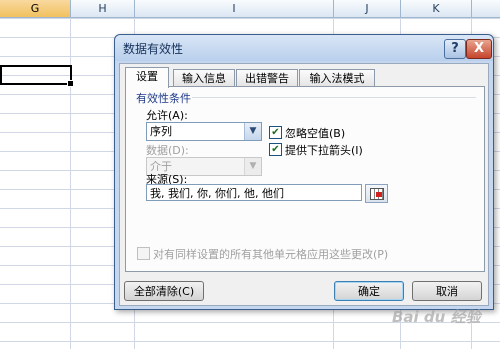 Image resolution: width=500 pixels, height=349 pixels. I want to click on help-button: ?, so click(455, 49).